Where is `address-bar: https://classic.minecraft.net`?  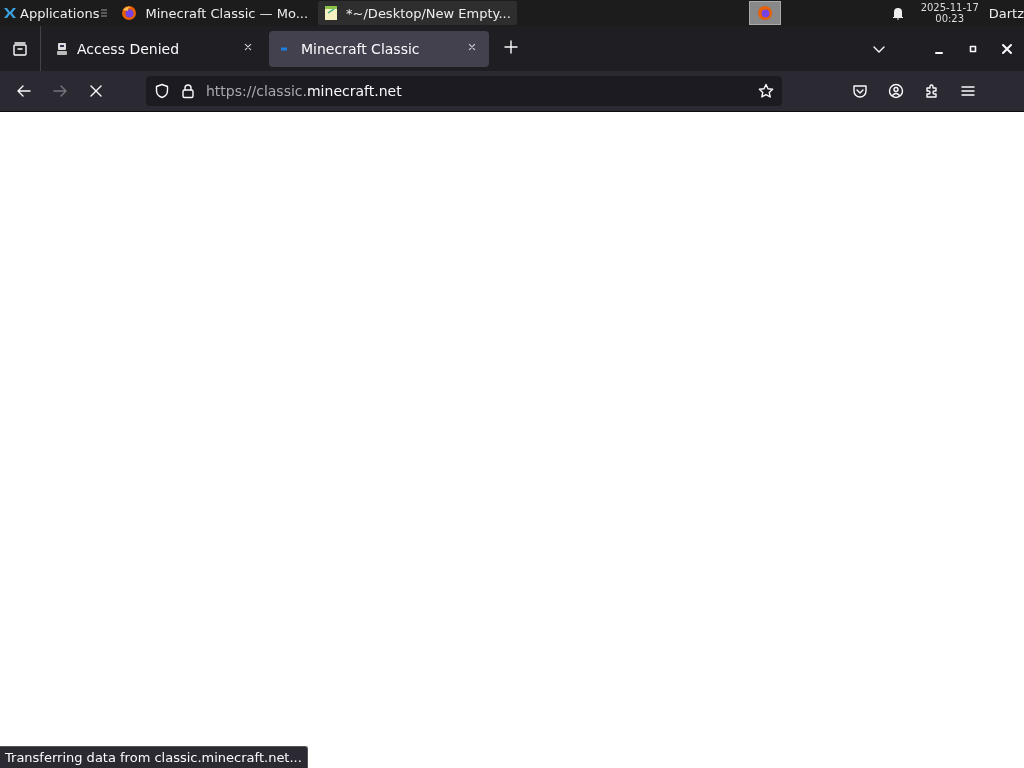
address-bar: https://classic.minecraft.net is located at coordinates (464, 91).